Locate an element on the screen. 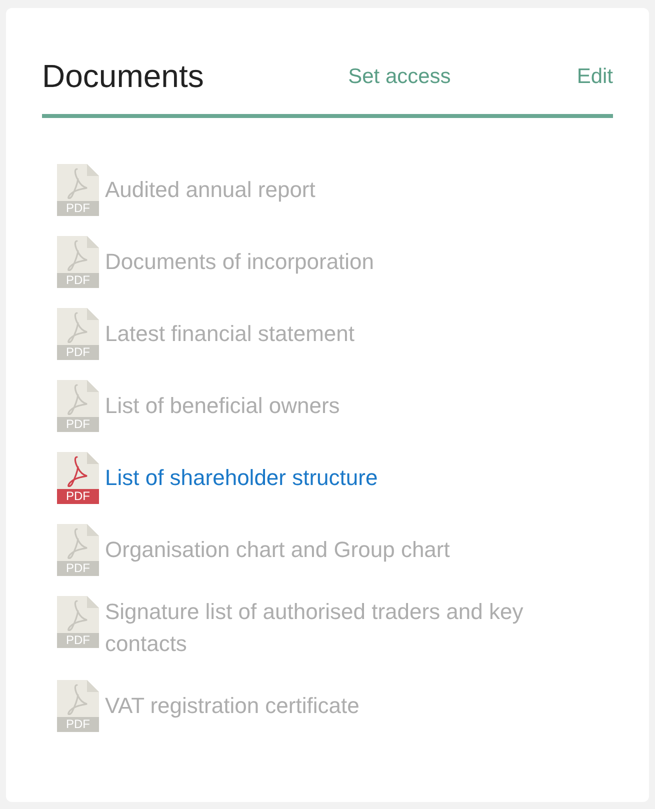  panel-link: Set access is located at coordinates (399, 77).